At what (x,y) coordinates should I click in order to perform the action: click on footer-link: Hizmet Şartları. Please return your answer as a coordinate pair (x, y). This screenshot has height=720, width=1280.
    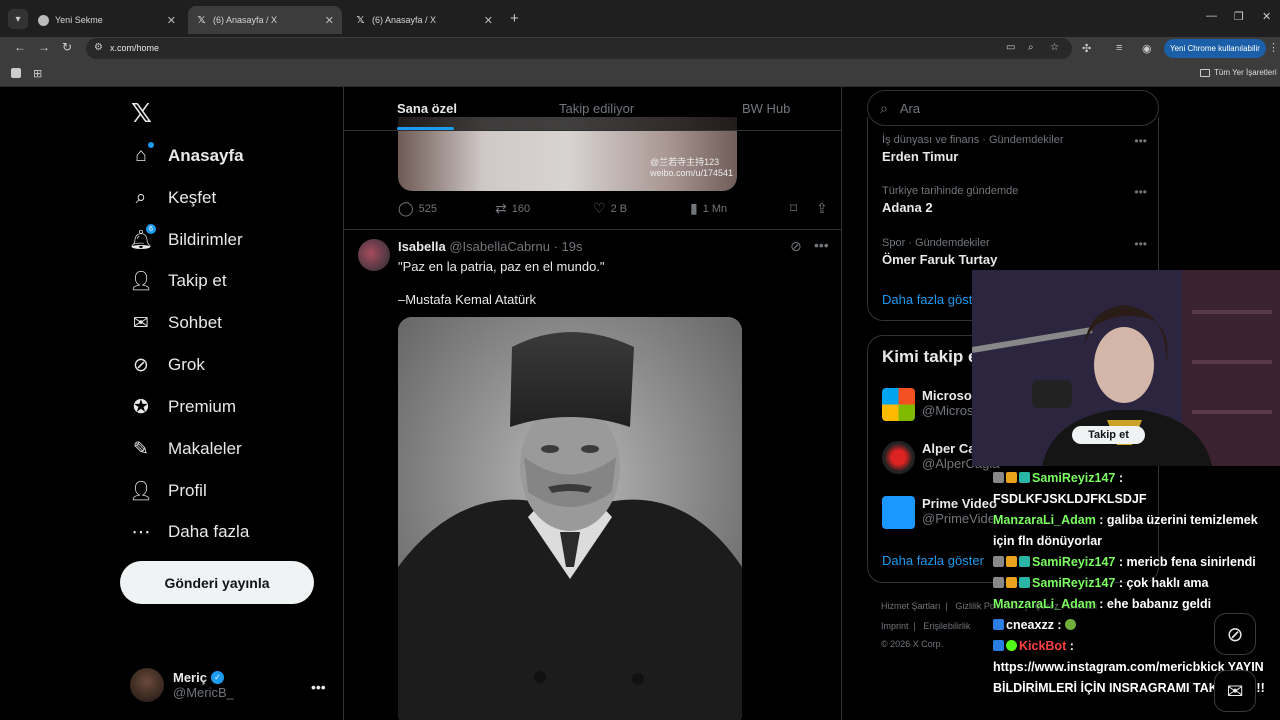
    Looking at the image, I should click on (911, 606).